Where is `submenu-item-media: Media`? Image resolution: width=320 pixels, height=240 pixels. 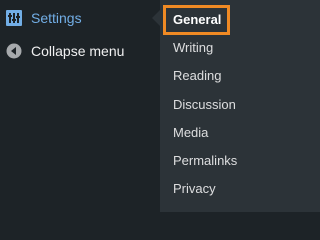 submenu-item-media: Media is located at coordinates (190, 133).